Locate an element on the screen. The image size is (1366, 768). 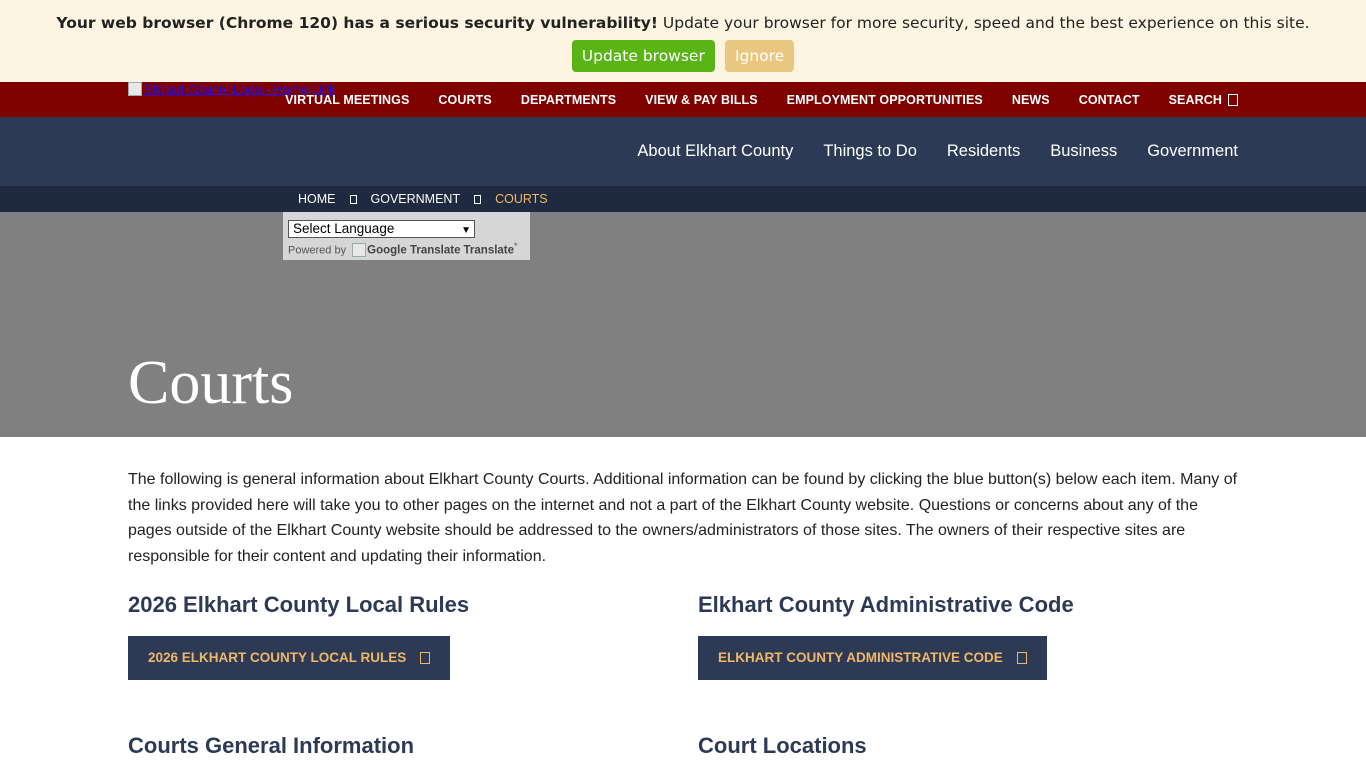
util-nav-view-pay-bills: VIEW & PAY BILLS is located at coordinates (701, 100).